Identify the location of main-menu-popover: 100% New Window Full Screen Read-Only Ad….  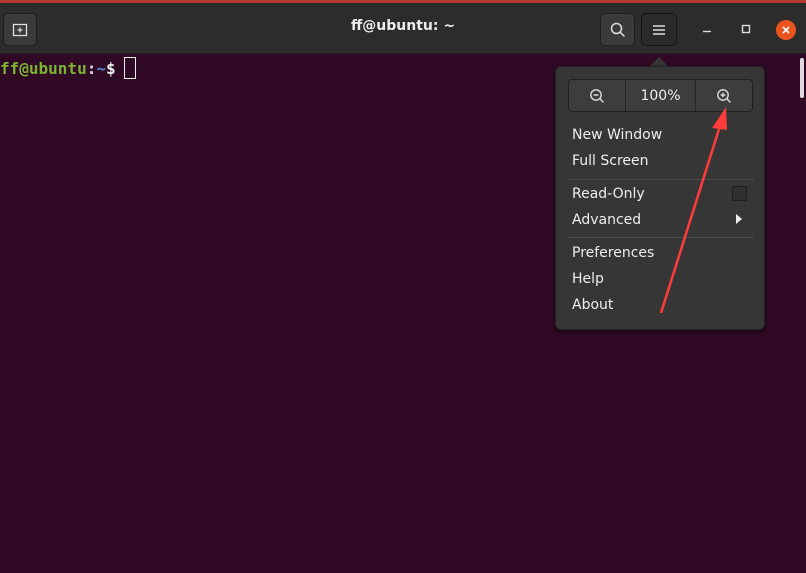
(660, 198).